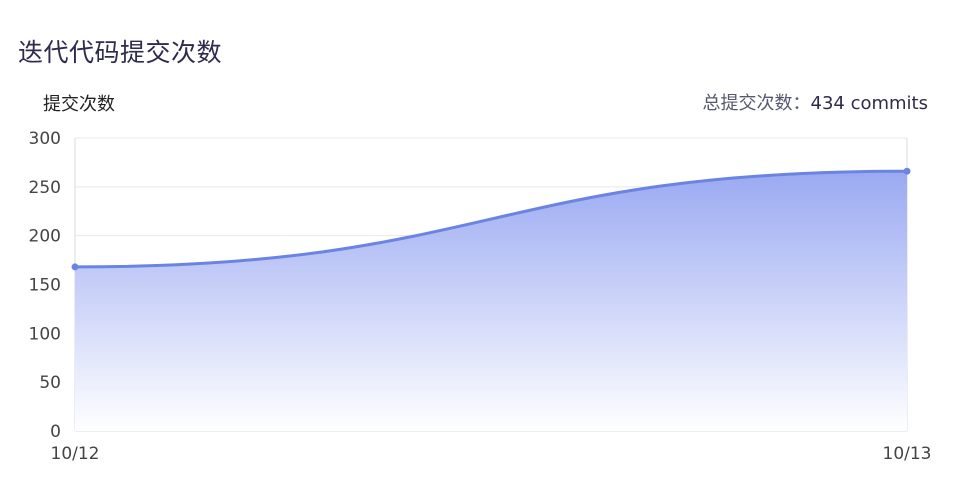 The height and width of the screenshot is (484, 956). I want to click on y-tick-label: 150, so click(45, 286).